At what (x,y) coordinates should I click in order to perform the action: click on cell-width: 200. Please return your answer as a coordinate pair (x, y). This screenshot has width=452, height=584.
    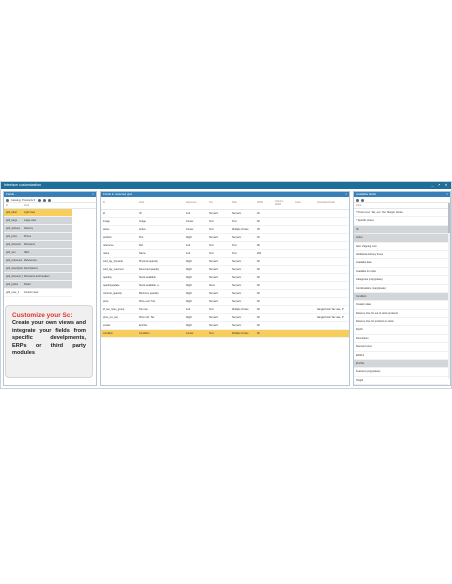
    Looking at the image, I should click on (265, 254).